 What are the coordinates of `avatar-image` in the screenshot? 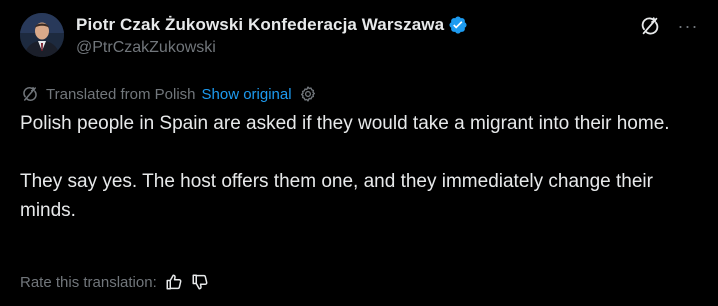 It's located at (42, 35).